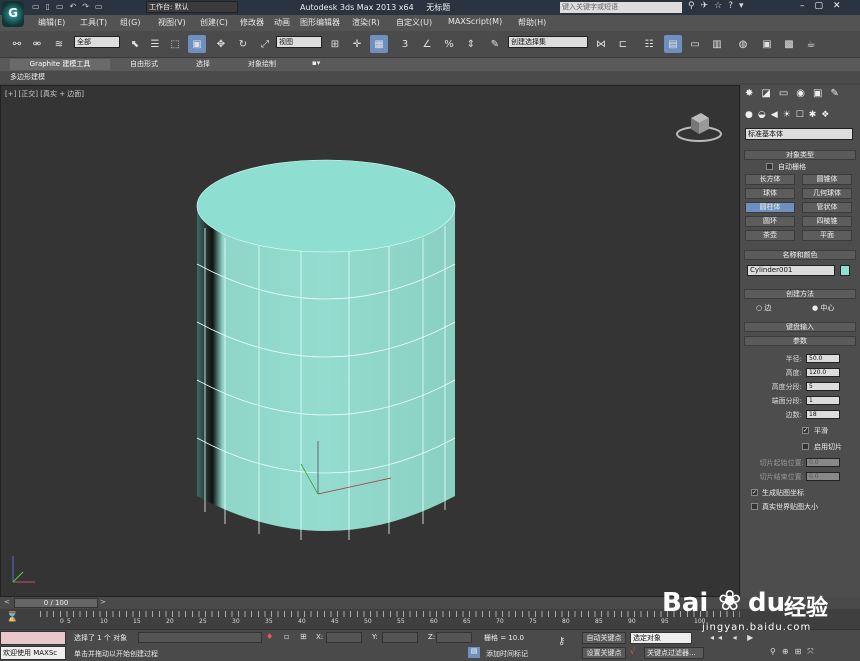 This screenshot has height=661, width=860. What do you see at coordinates (621, 7) in the screenshot?
I see `search-input: 键入关键字或短语` at bounding box center [621, 7].